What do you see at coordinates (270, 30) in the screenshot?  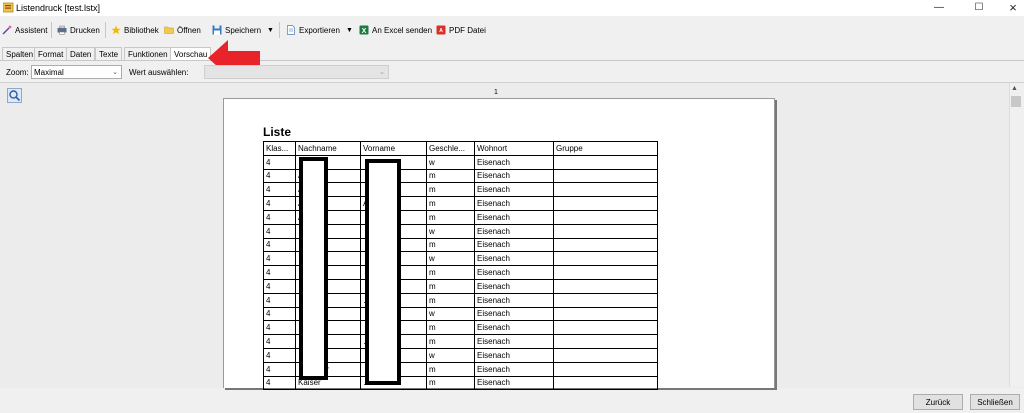 I see `save-dropdown-arrow: ▼` at bounding box center [270, 30].